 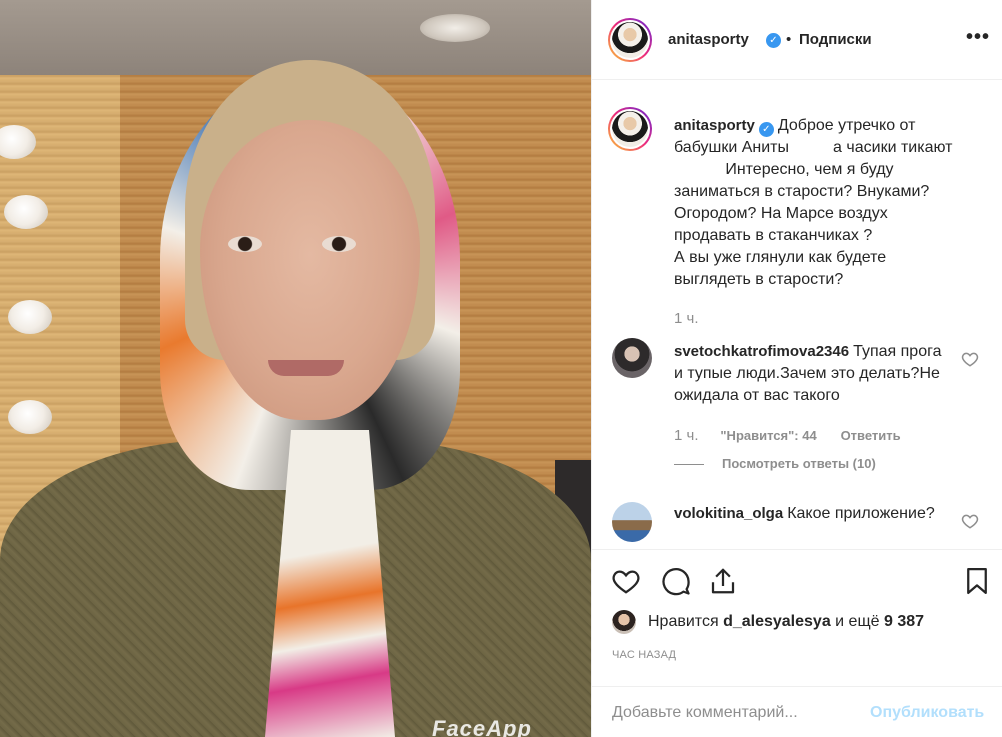 I want to click on commenter-username: volokitina_olga, so click(x=728, y=513).